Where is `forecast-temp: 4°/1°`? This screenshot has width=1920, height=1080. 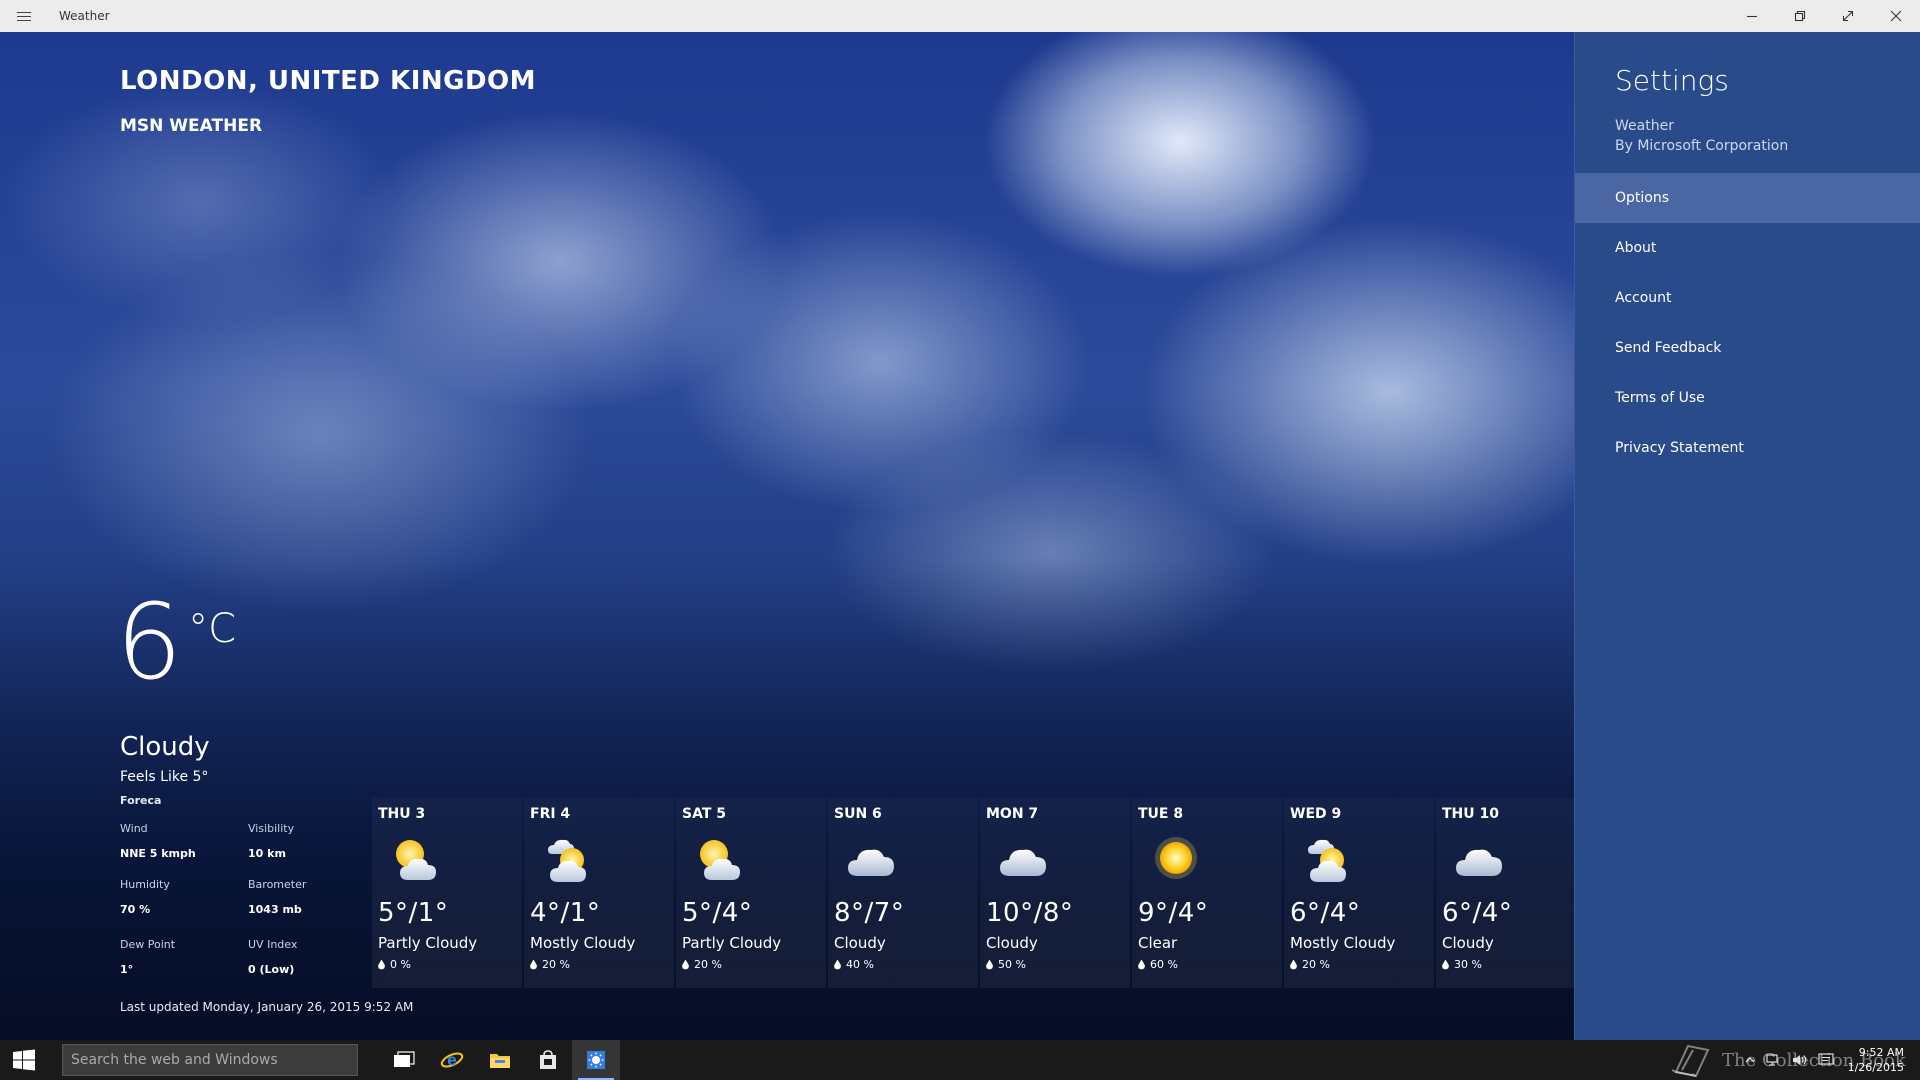
forecast-temp: 4°/1° is located at coordinates (565, 913).